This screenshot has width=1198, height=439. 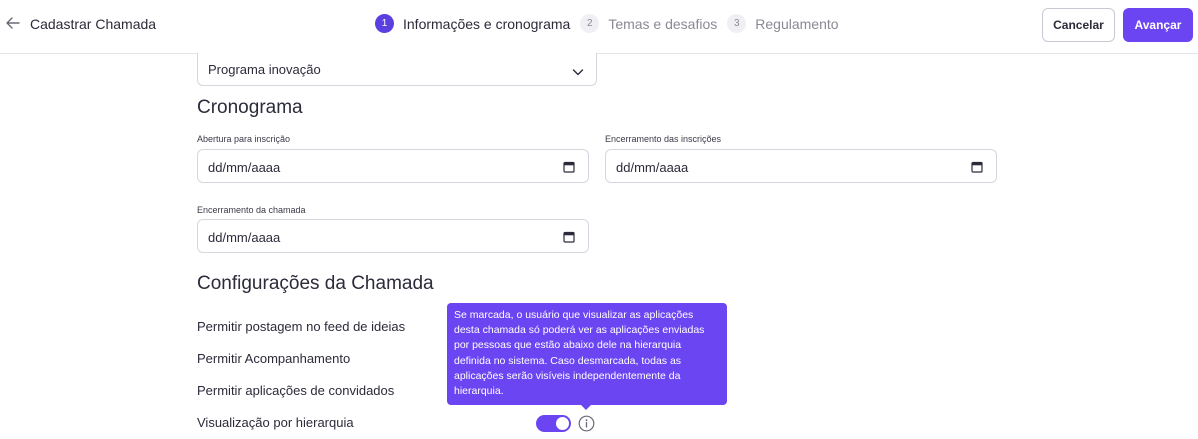 What do you see at coordinates (93, 24) in the screenshot?
I see `page-title: Cadastrar Chamada` at bounding box center [93, 24].